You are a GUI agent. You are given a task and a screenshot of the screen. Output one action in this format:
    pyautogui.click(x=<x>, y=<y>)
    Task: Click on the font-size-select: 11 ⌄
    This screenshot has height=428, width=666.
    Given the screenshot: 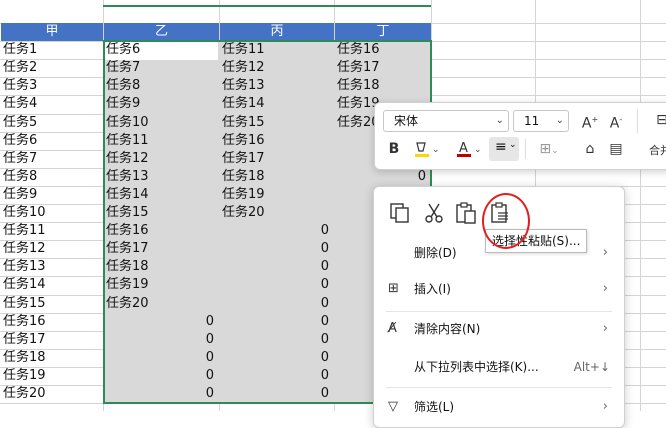 What is the action you would take?
    pyautogui.click(x=541, y=121)
    